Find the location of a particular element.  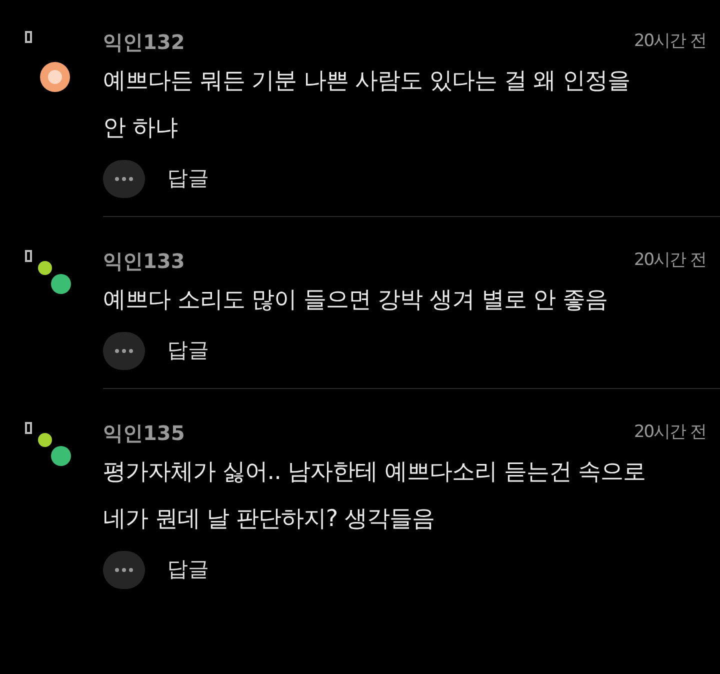

comment-text: 예쁘다든 뭐든 기분 나쁜 사람도 있다는 걸 왜 인정을 안 하냐 is located at coordinates (367, 105).